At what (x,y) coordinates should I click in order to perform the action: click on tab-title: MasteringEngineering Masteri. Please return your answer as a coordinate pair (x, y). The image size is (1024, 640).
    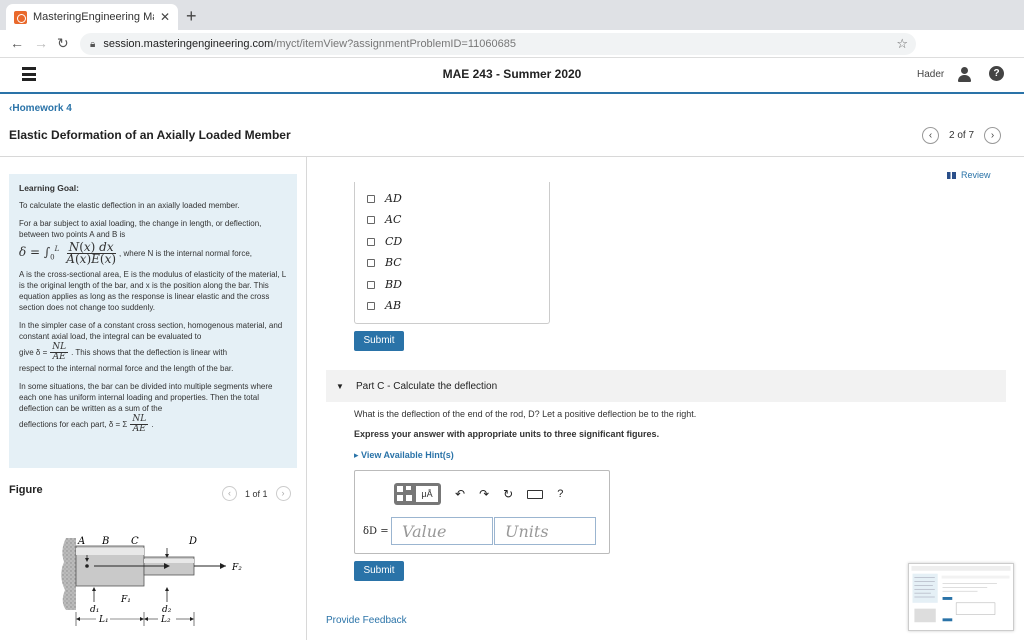
    Looking at the image, I should click on (93, 17).